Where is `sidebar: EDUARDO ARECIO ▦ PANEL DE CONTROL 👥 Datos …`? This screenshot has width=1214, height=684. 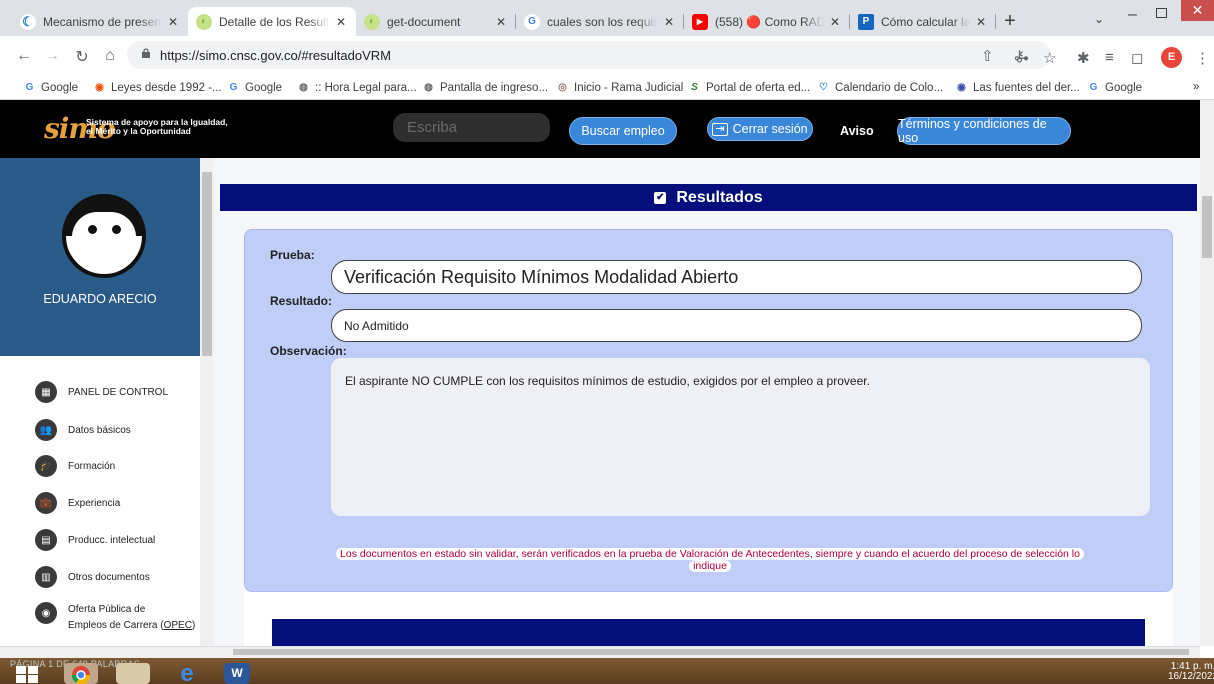
sidebar: EDUARDO ARECIO ▦ PANEL DE CONTROL 👥 Datos … is located at coordinates (107, 402).